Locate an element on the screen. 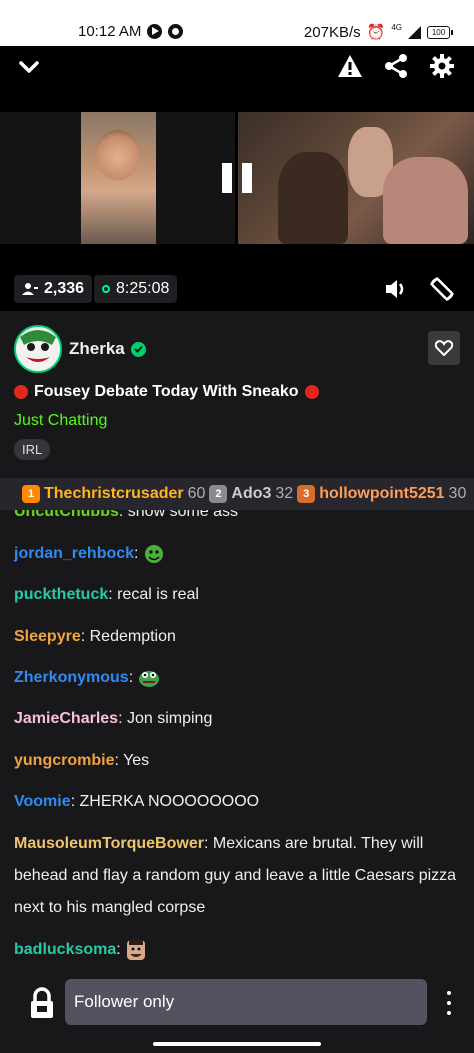 The image size is (474, 1053). chat-username: Sleepyre is located at coordinates (47, 636).